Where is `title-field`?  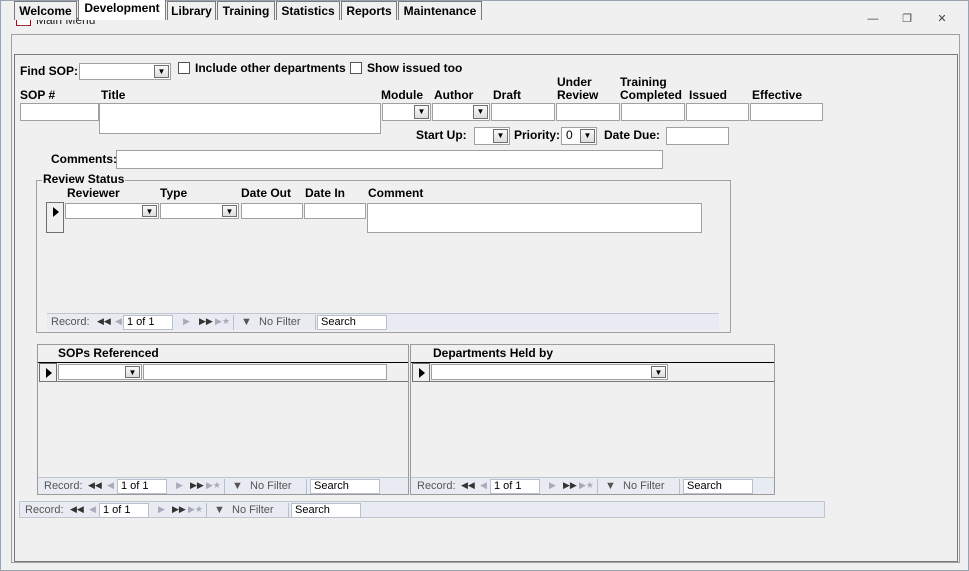 title-field is located at coordinates (240, 118).